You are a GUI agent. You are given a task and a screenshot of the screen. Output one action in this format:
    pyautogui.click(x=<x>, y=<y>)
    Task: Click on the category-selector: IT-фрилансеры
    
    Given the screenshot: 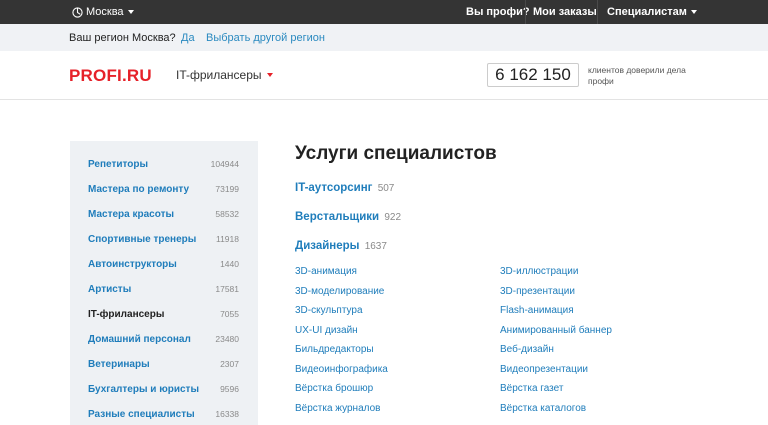 What is the action you would take?
    pyautogui.click(x=224, y=75)
    